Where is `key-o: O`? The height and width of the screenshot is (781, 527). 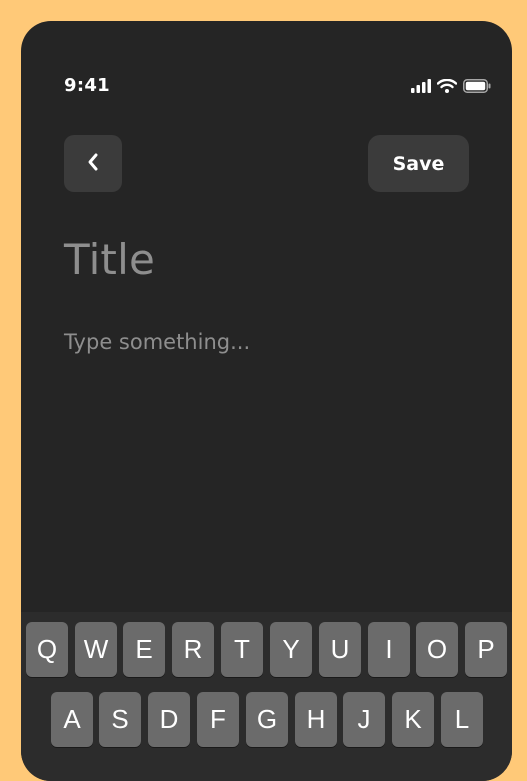
key-o: O is located at coordinates (437, 649).